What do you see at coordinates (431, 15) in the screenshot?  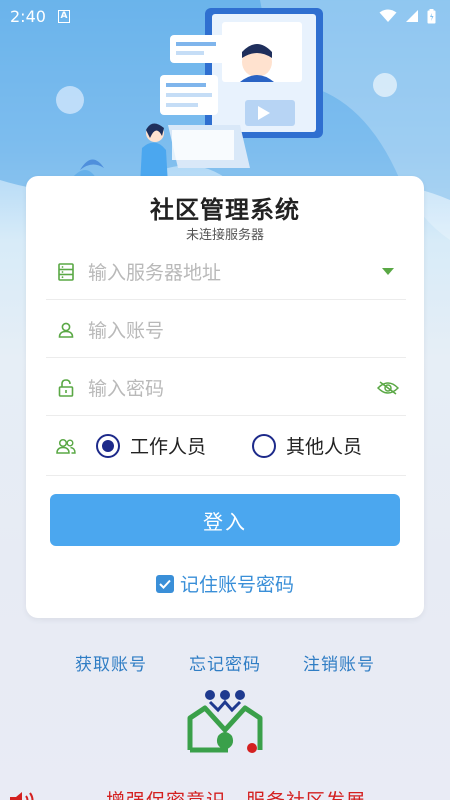 I see `battery-icon` at bounding box center [431, 15].